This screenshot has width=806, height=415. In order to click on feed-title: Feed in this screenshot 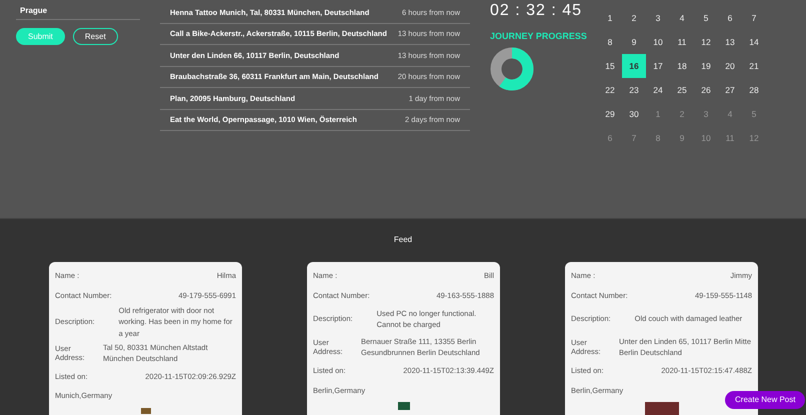, I will do `click(403, 239)`.